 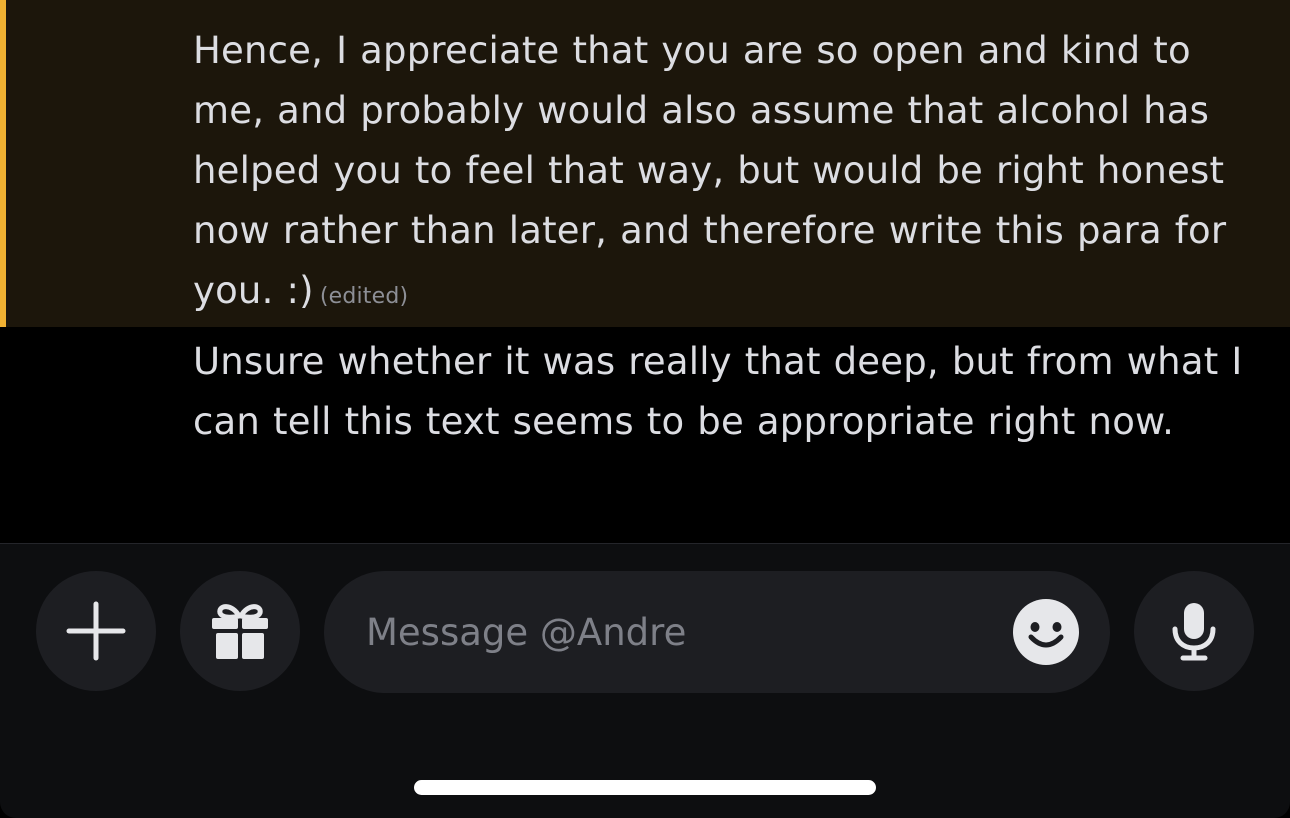 I want to click on smile-icon, so click(x=1046, y=632).